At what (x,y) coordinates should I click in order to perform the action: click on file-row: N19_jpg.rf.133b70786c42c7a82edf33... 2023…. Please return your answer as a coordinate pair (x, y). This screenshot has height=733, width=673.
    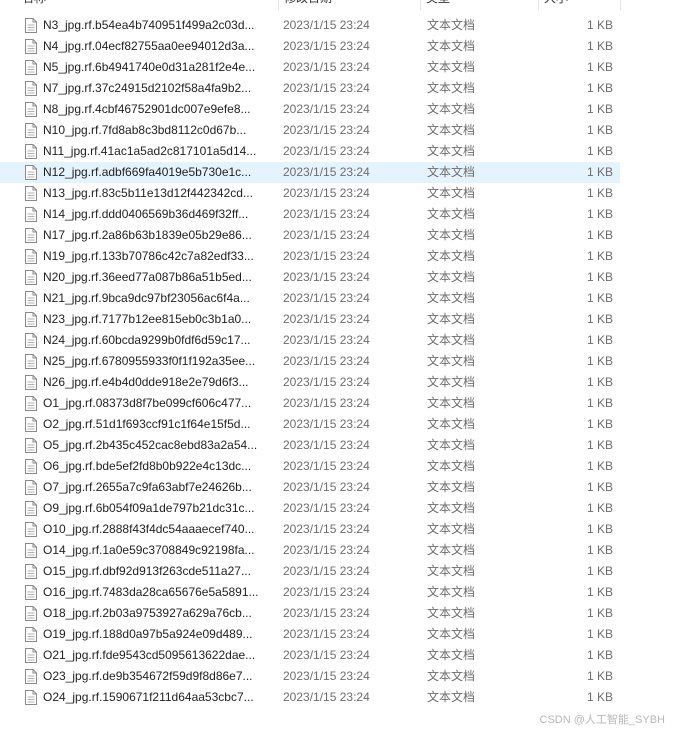
    Looking at the image, I should click on (310, 256).